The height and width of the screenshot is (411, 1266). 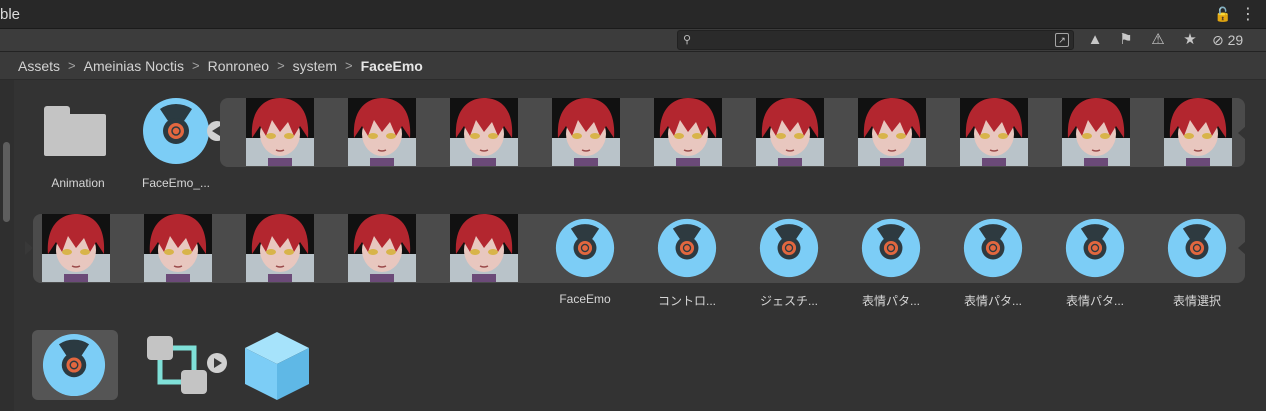 I want to click on search-icon: ⚲, so click(x=687, y=40).